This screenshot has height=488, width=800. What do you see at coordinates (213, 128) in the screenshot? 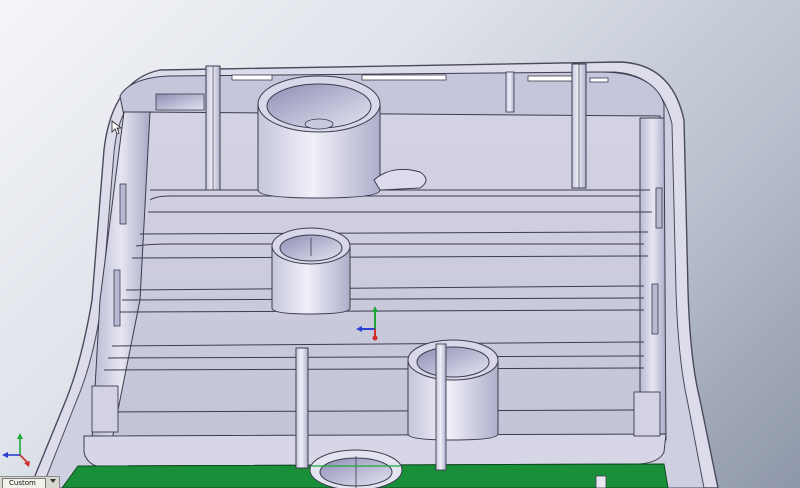
I see `back-post-left` at bounding box center [213, 128].